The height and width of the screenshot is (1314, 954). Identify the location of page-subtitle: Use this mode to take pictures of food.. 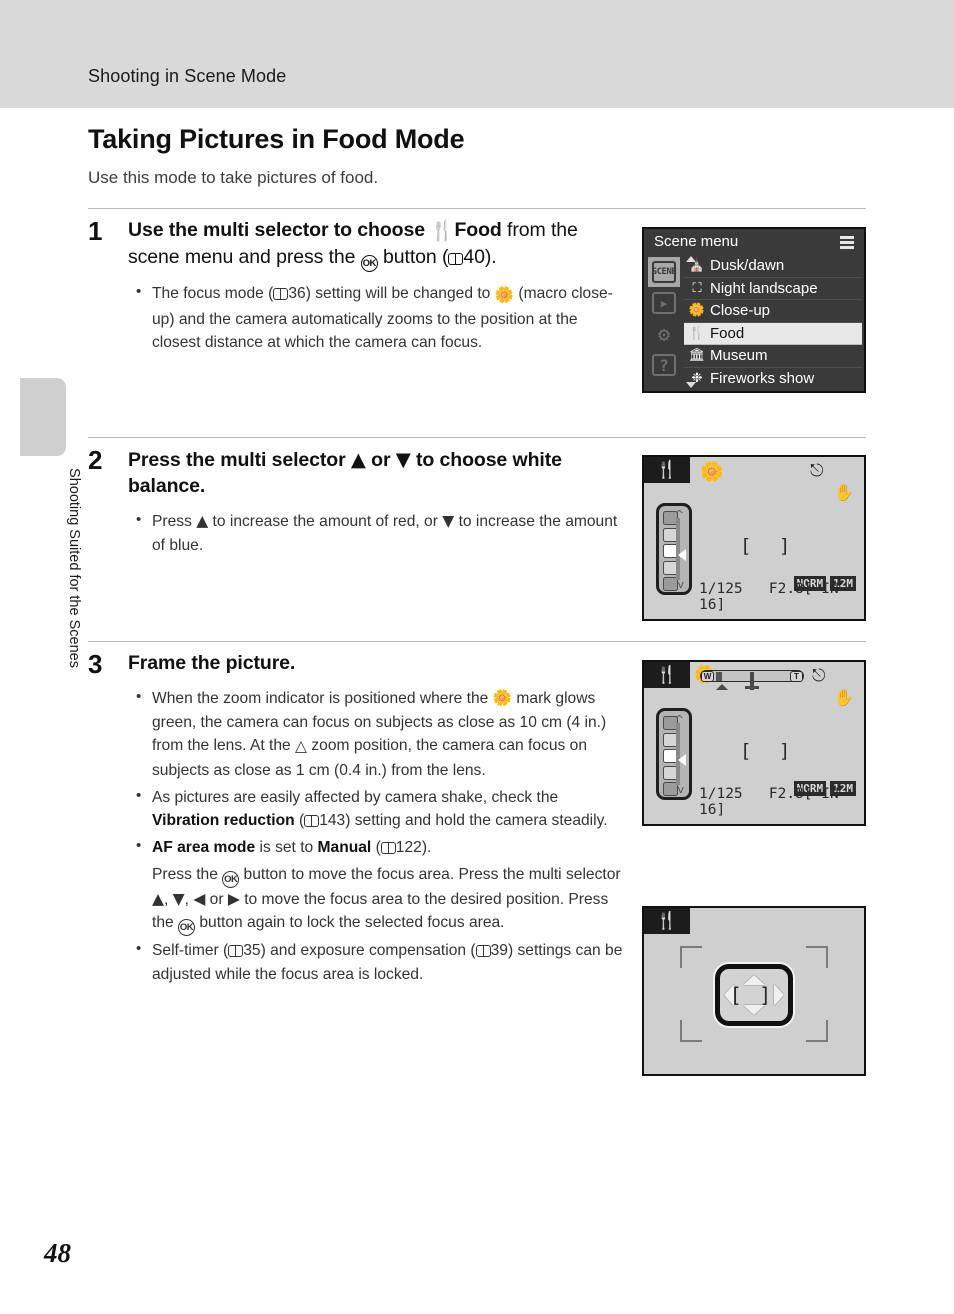
(233, 177).